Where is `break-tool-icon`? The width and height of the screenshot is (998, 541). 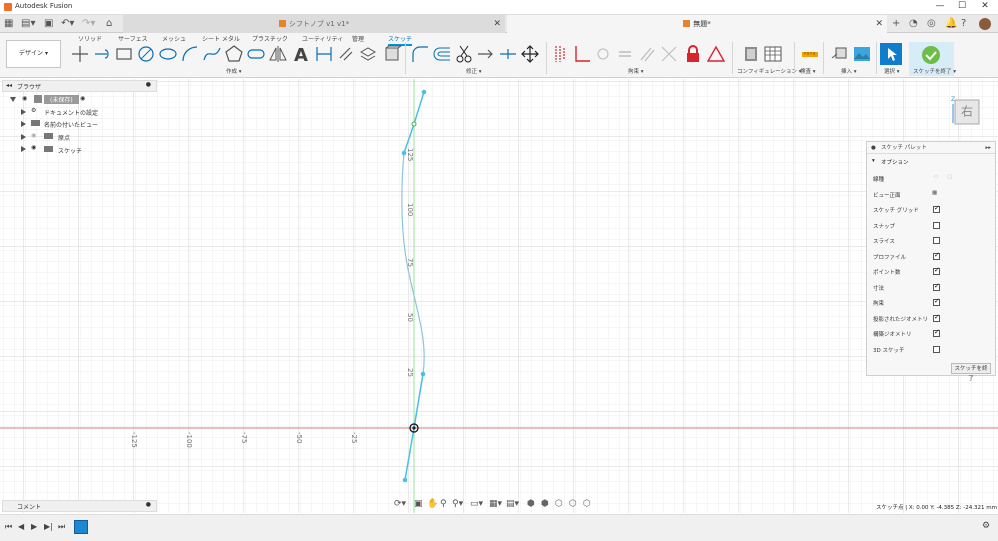 break-tool-icon is located at coordinates (508, 54).